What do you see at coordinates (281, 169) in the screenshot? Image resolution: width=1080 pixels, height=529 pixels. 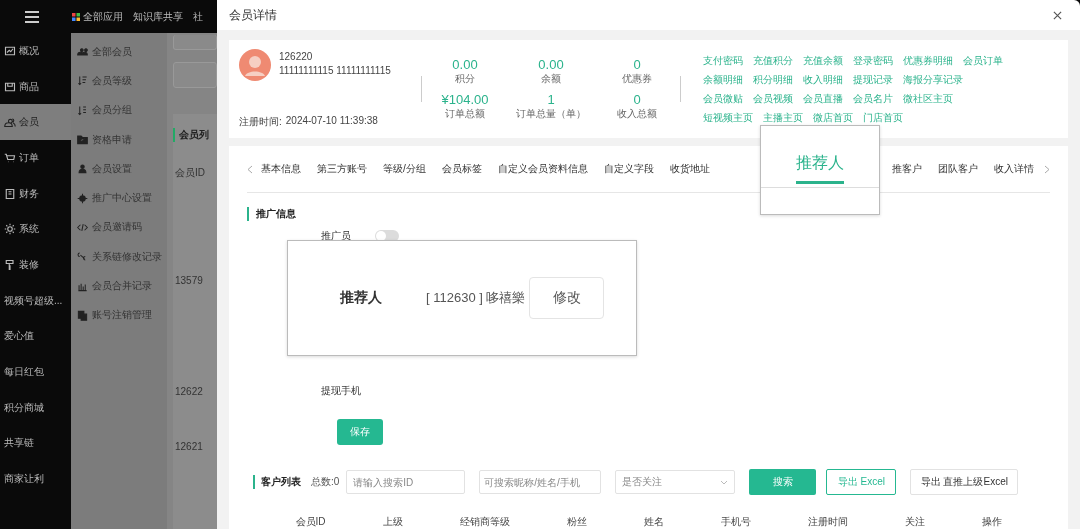 I see `tab: 基本信息` at bounding box center [281, 169].